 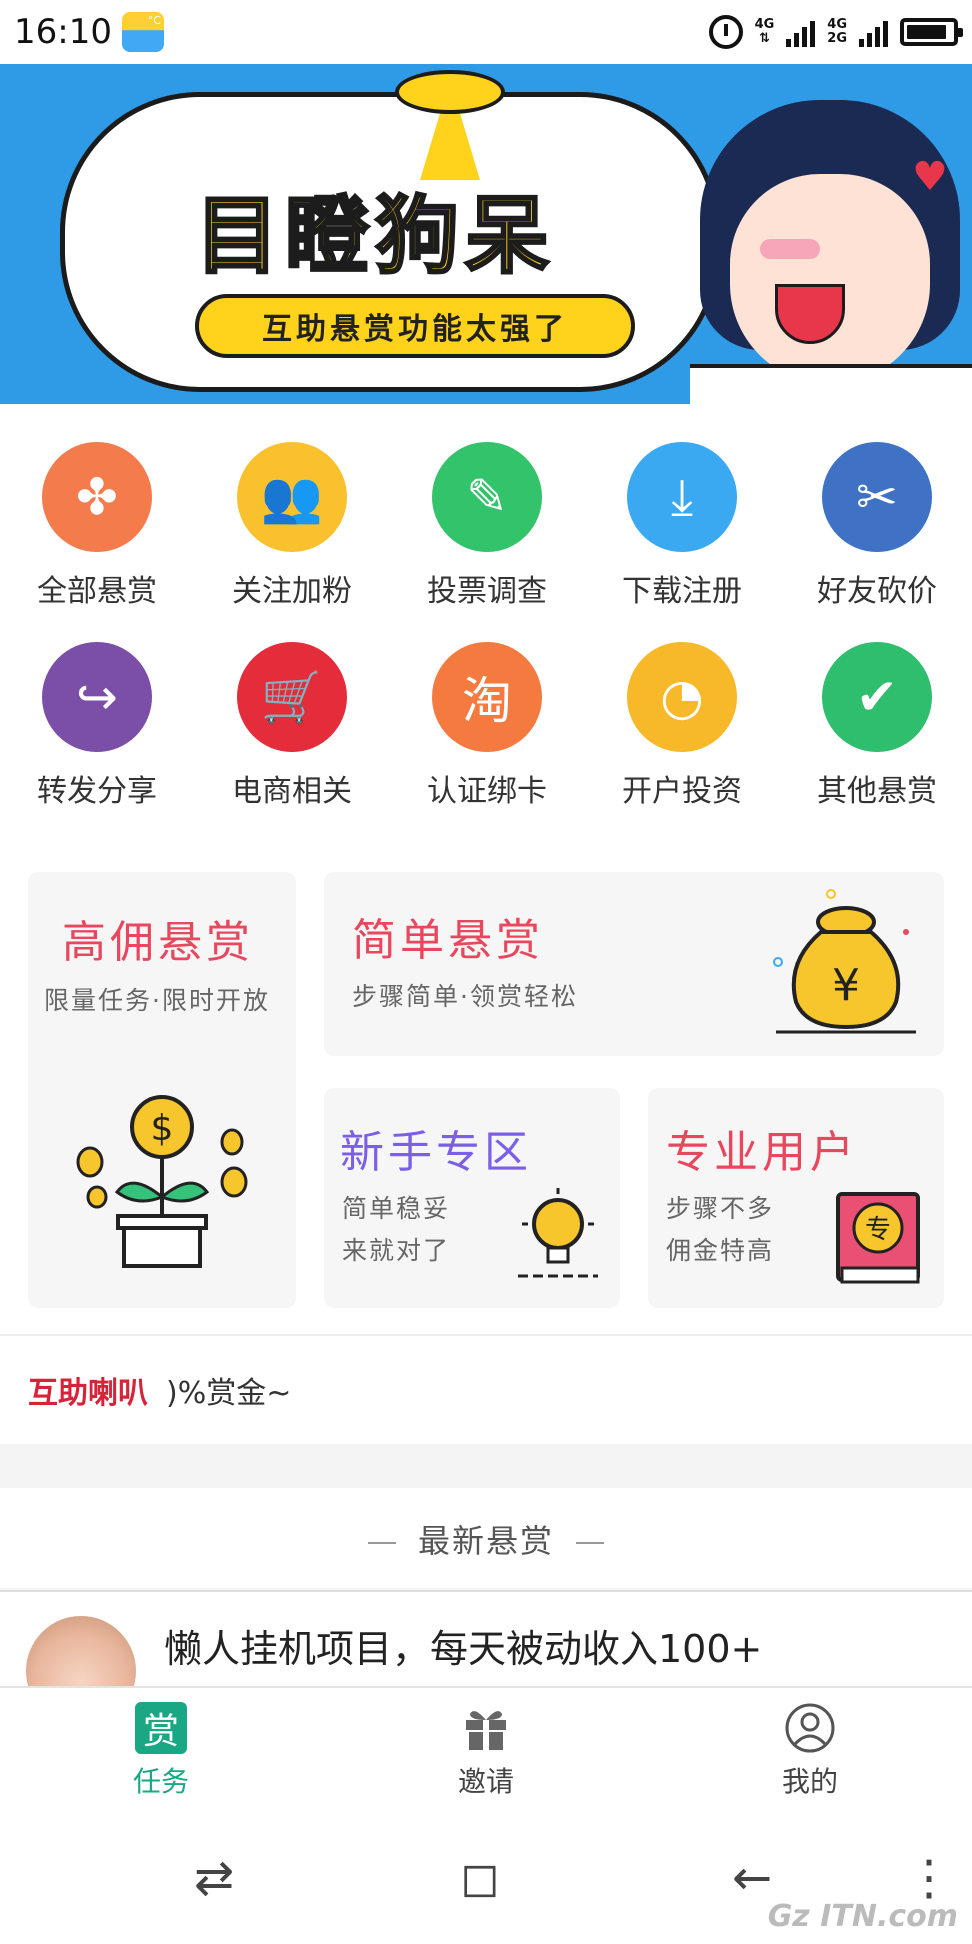 I want to click on tab-me: 我的, so click(x=810, y=1751).